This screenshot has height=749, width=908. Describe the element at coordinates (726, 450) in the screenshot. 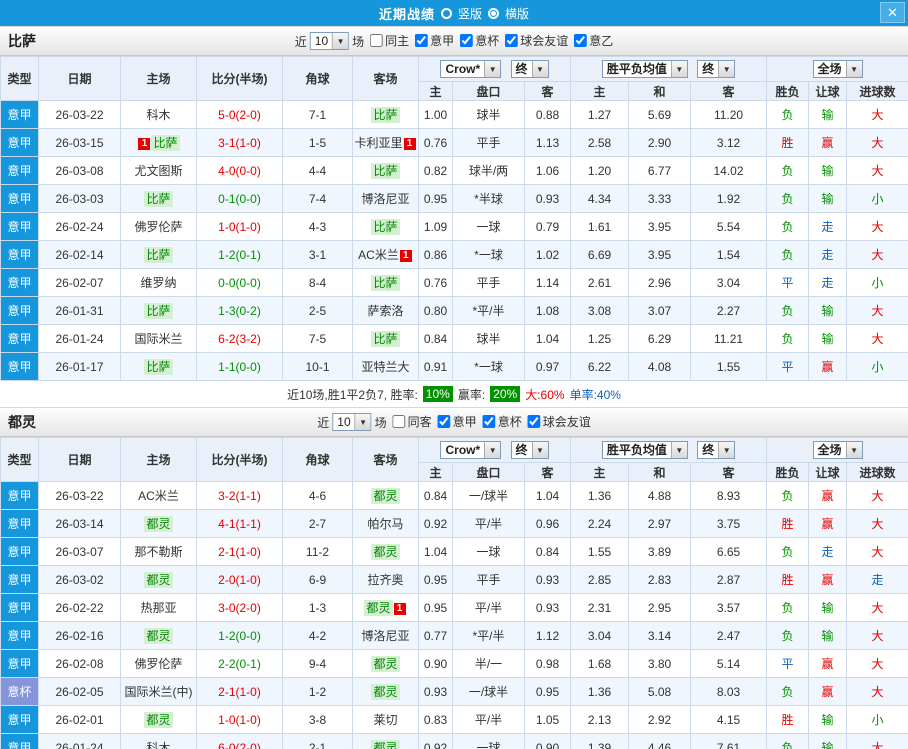

I see `dropdown-arrow-icon: ▼` at that location.